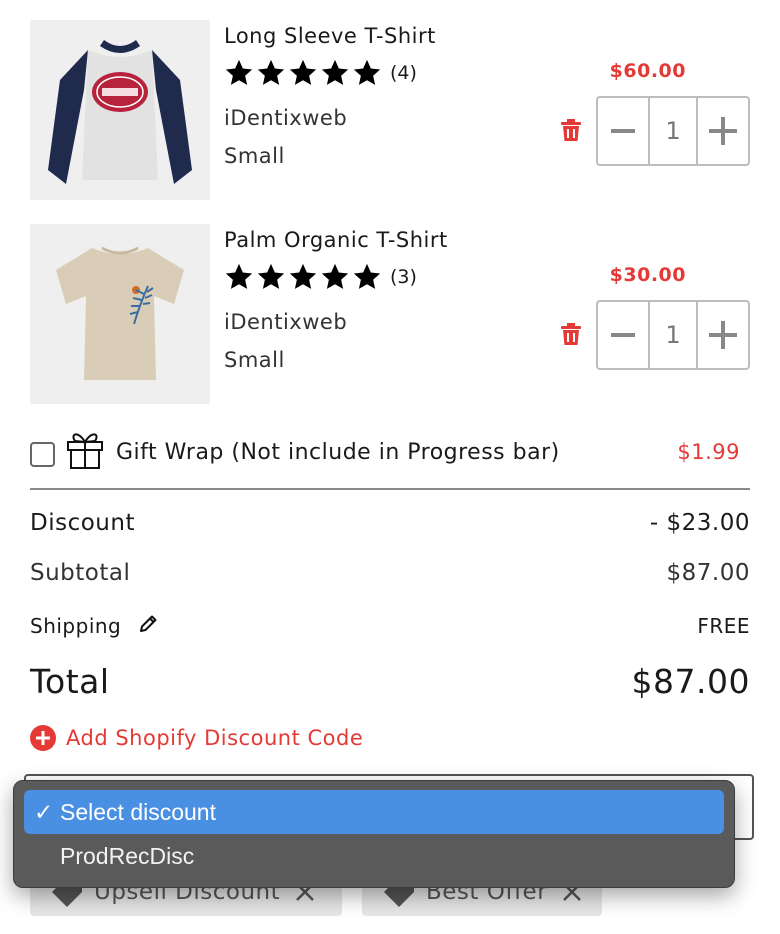 This screenshot has width=780, height=934. Describe the element at coordinates (138, 811) in the screenshot. I see `option-label: Select discount` at that location.